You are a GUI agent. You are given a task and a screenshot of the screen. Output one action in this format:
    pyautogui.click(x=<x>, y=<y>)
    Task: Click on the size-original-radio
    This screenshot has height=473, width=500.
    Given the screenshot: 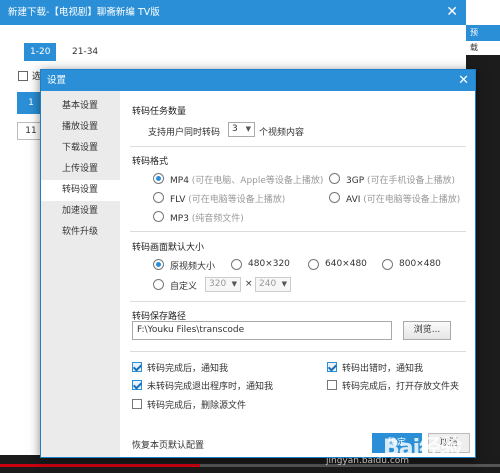 What is the action you would take?
    pyautogui.click(x=158, y=264)
    